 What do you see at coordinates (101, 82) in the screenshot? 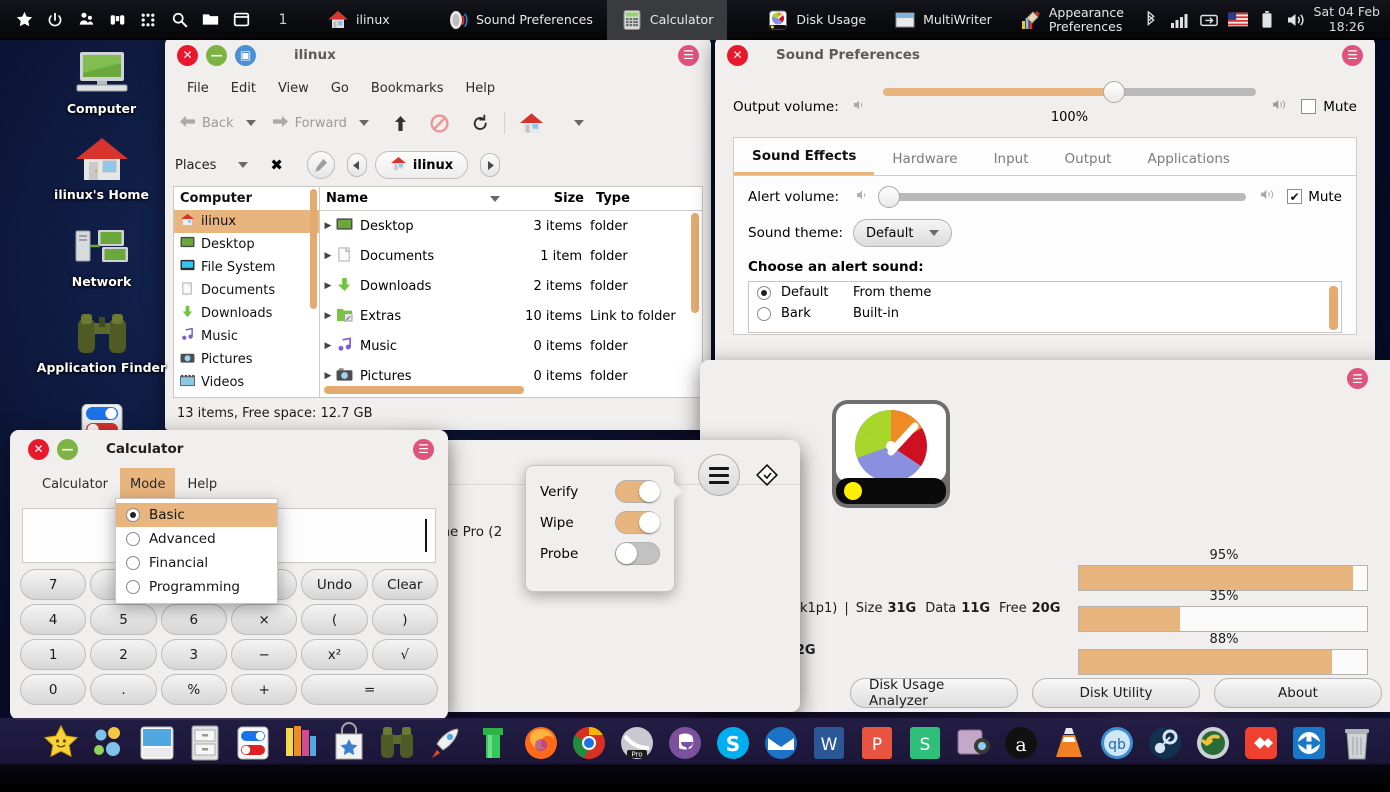
I see `desktop-icon-computer: Computer` at bounding box center [101, 82].